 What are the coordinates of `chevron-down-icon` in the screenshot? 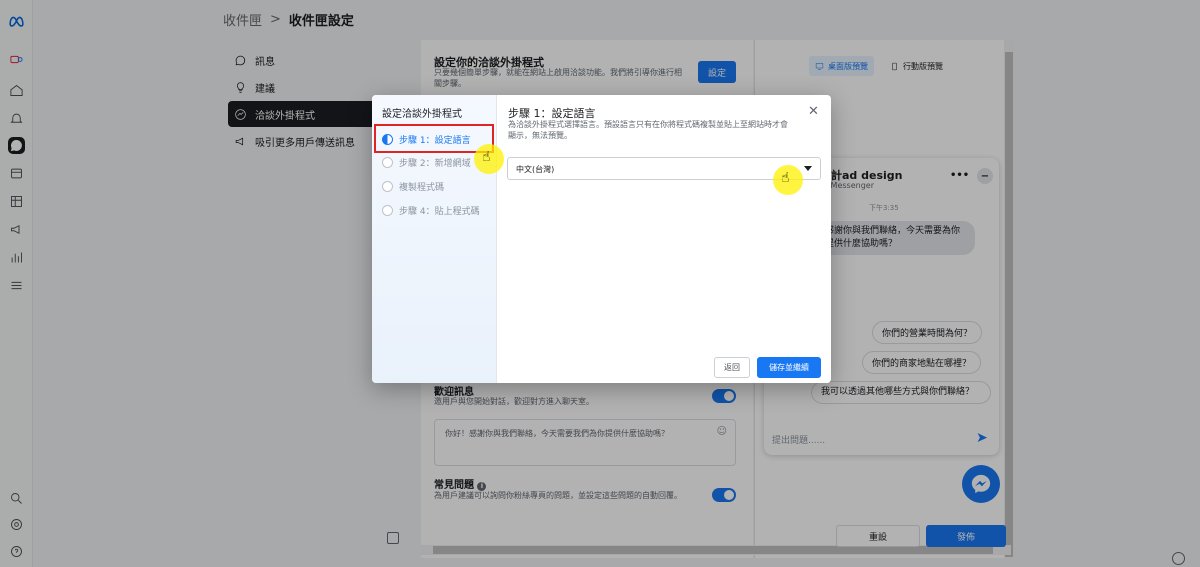 It's located at (808, 168).